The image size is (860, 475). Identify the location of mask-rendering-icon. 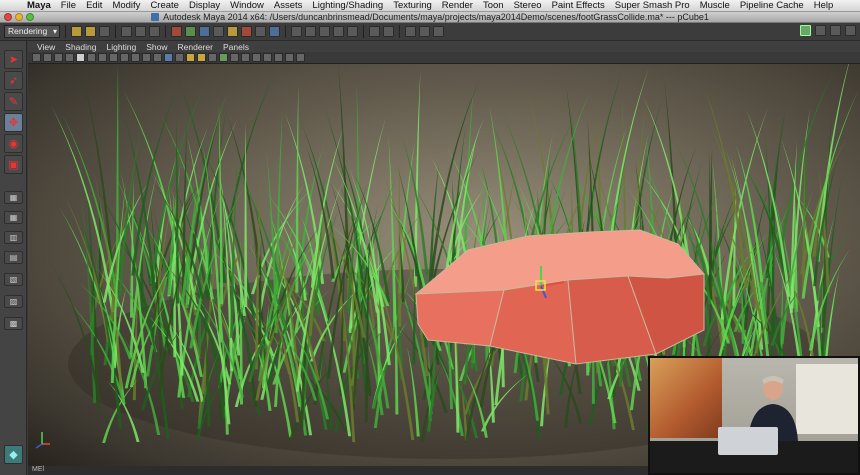
(260, 31).